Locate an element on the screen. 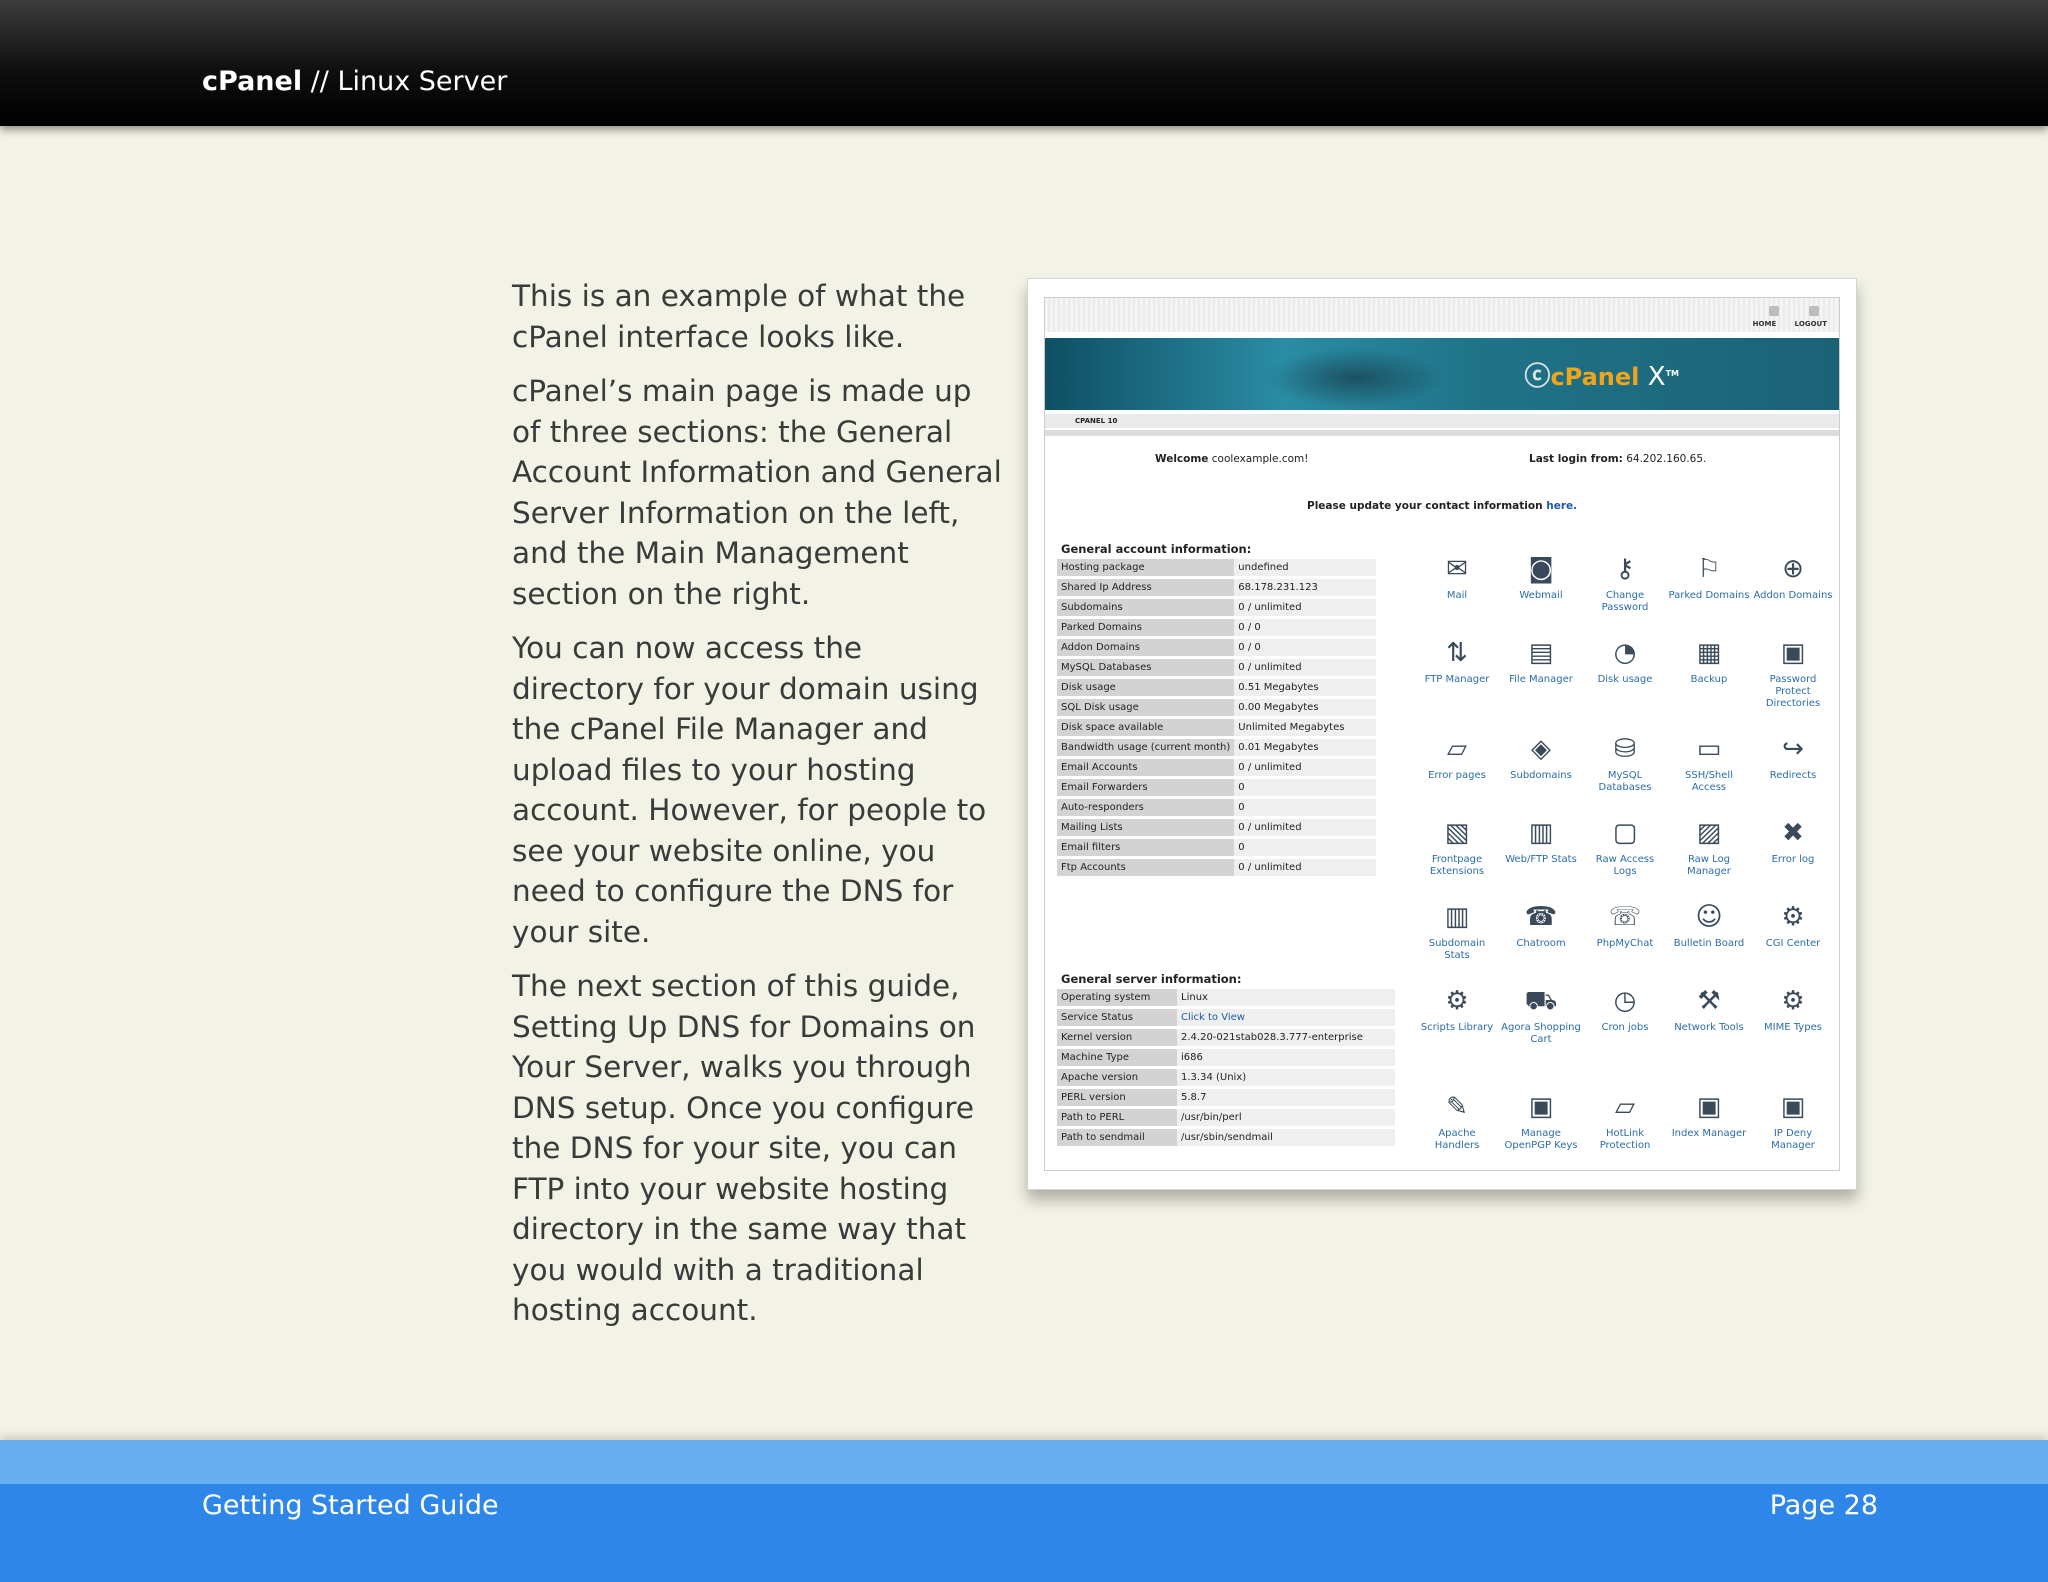 The width and height of the screenshot is (2048, 1582). bulletin-board-icon: ☺ is located at coordinates (1709, 917).